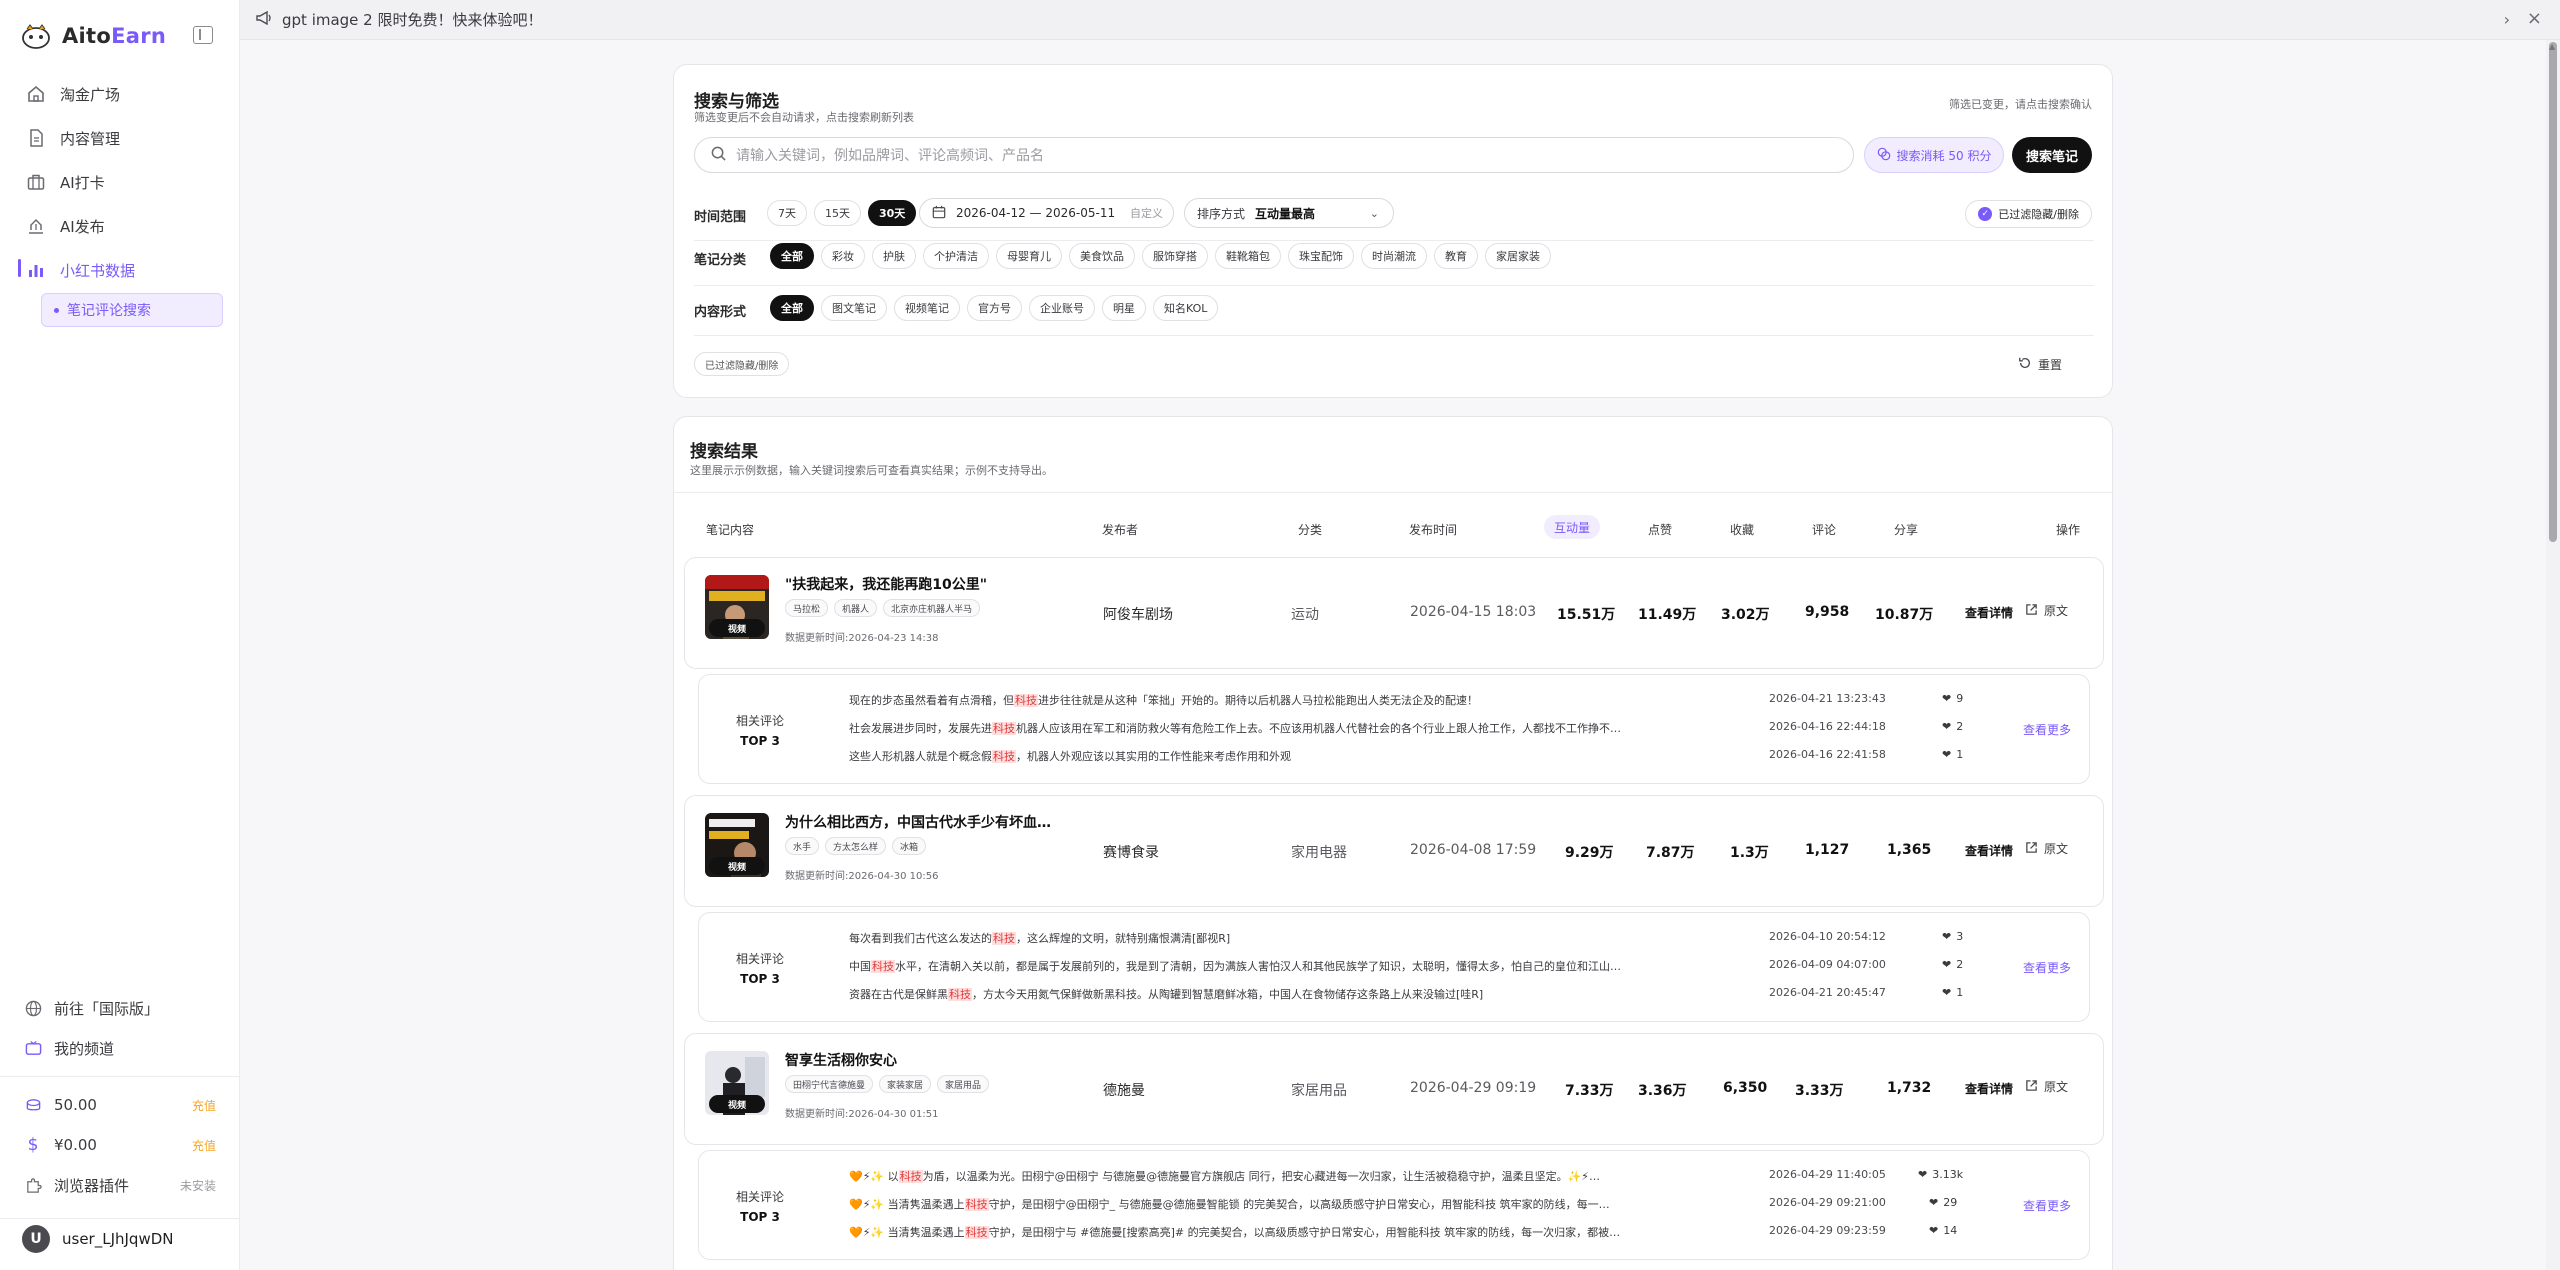 Image resolution: width=2560 pixels, height=1270 pixels. What do you see at coordinates (1953, 754) in the screenshot?
I see `comment-likes: ❤ 1` at bounding box center [1953, 754].